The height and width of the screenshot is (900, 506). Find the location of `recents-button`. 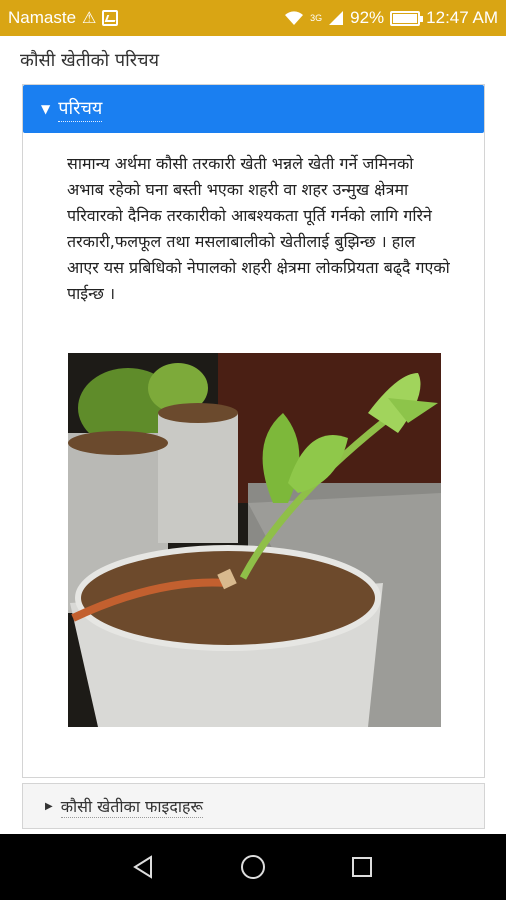

recents-button is located at coordinates (362, 867).